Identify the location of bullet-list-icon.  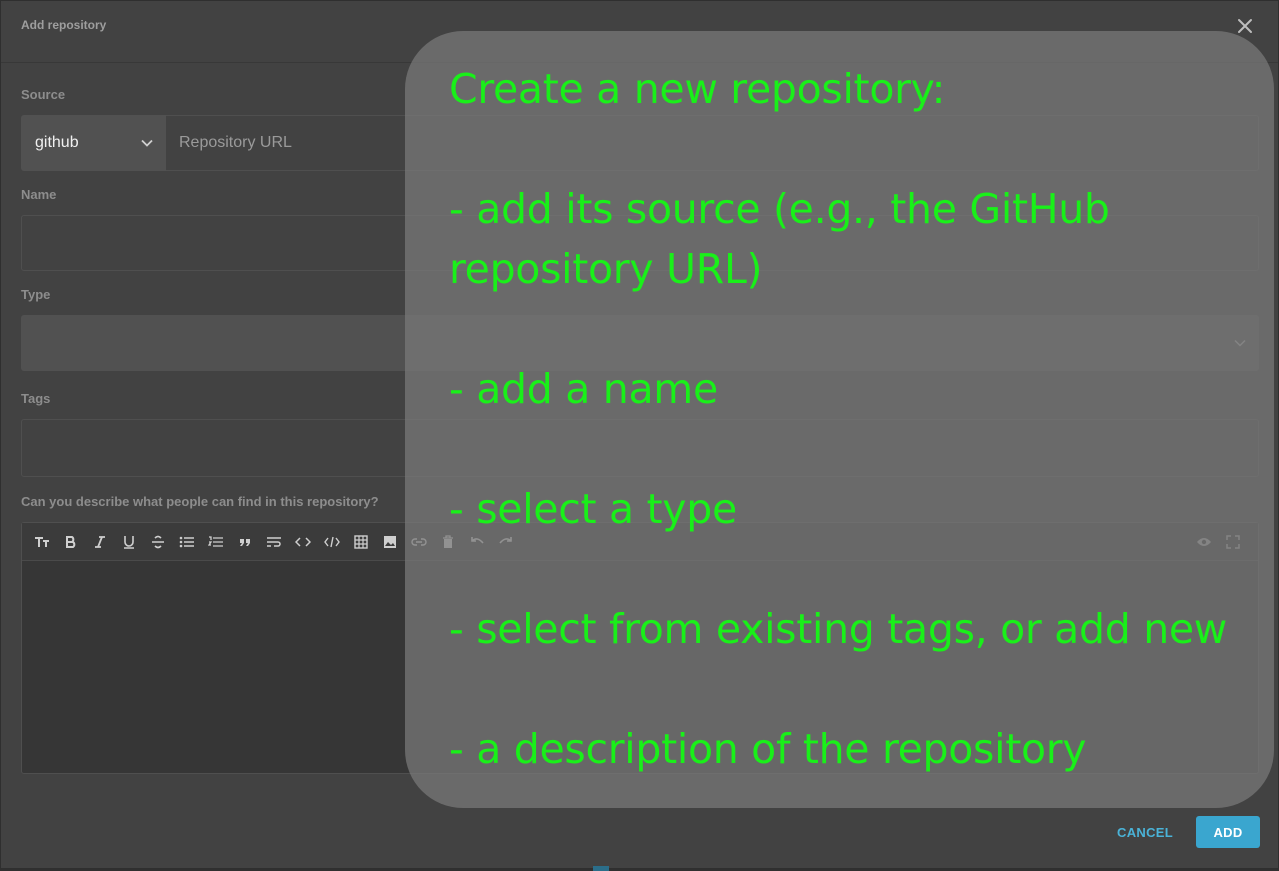
(186, 542).